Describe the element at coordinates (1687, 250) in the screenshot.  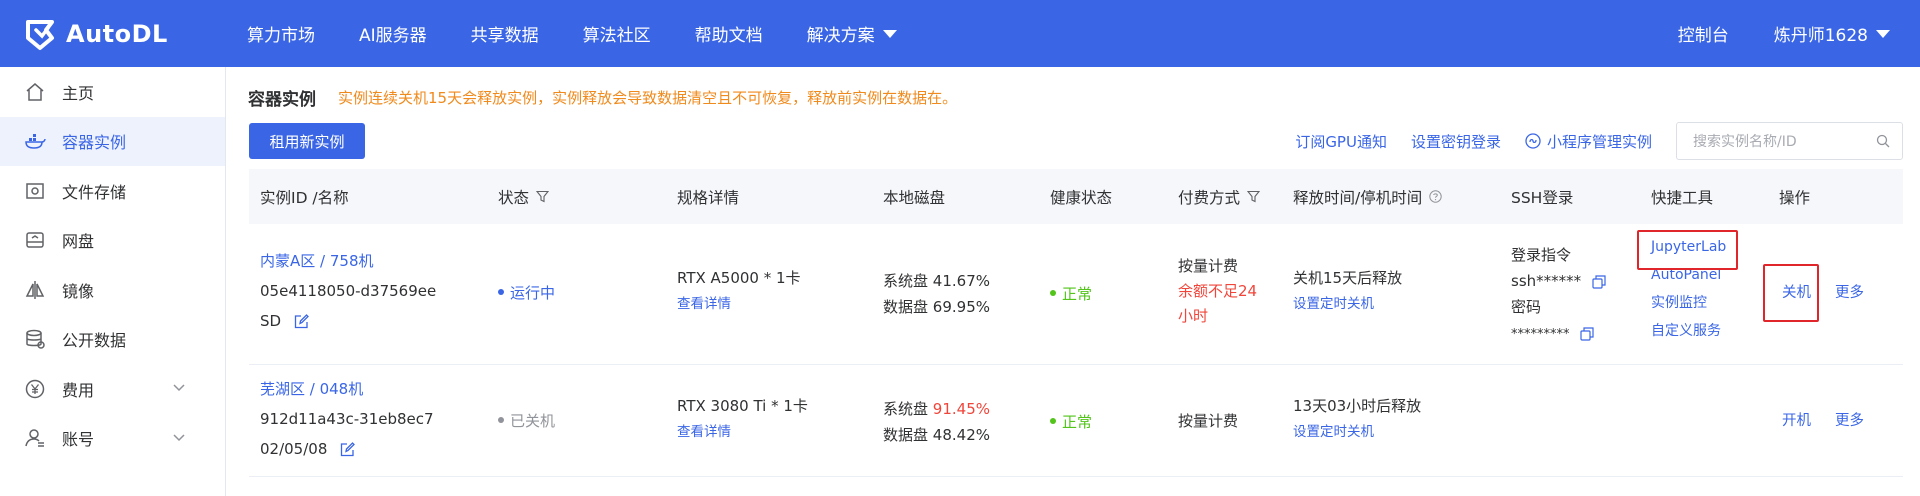
I see `highlight-box-jupyterlab` at that location.